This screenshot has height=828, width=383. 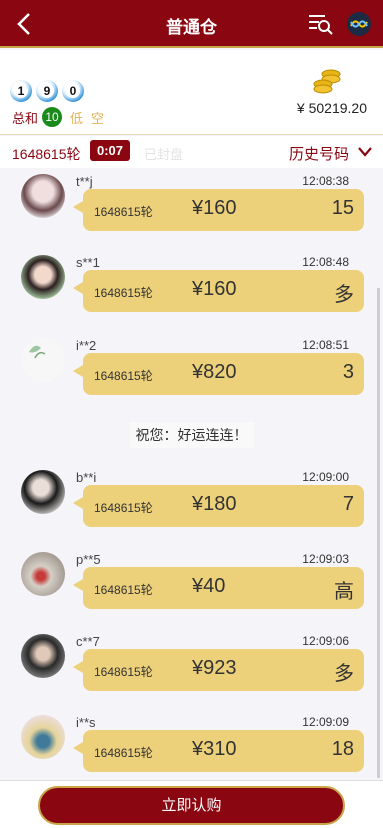 What do you see at coordinates (214, 749) in the screenshot?
I see `bet-amount: ¥310` at bounding box center [214, 749].